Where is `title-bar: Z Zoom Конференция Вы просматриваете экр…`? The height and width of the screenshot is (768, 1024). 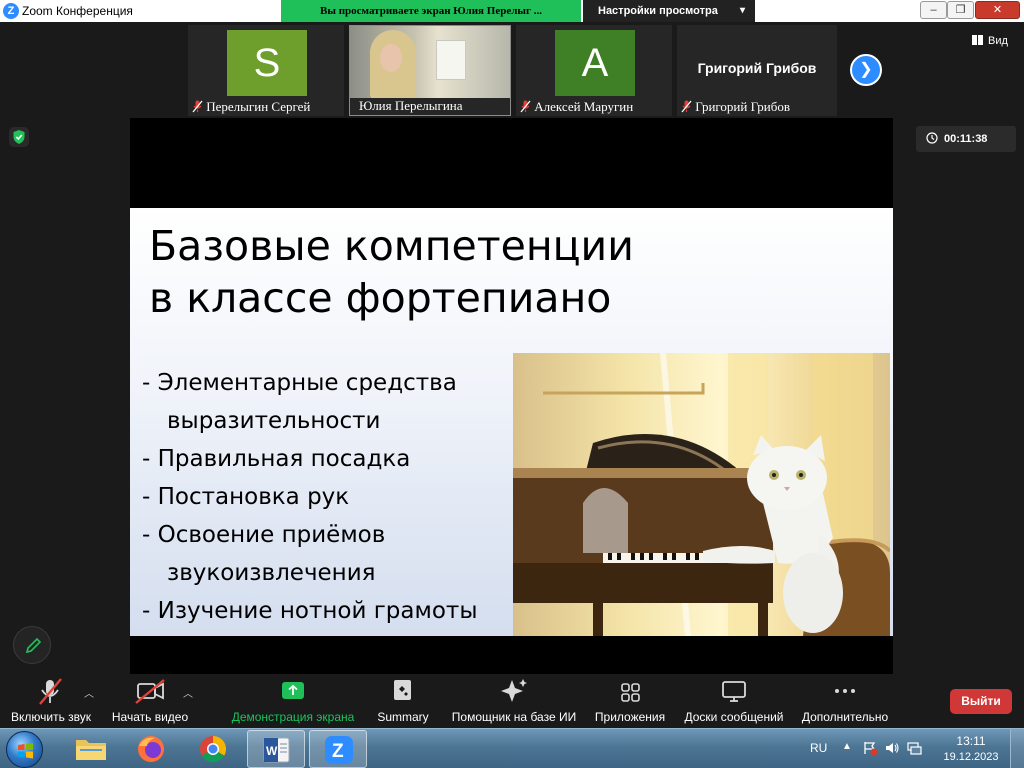
title-bar: Z Zoom Конференция Вы просматриваете экр… is located at coordinates (512, 11).